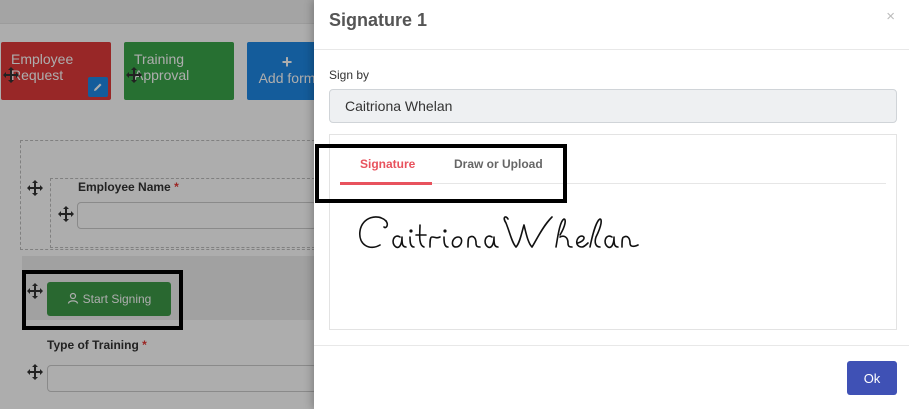  What do you see at coordinates (611, 345) in the screenshot?
I see `modal-footer-divider` at bounding box center [611, 345].